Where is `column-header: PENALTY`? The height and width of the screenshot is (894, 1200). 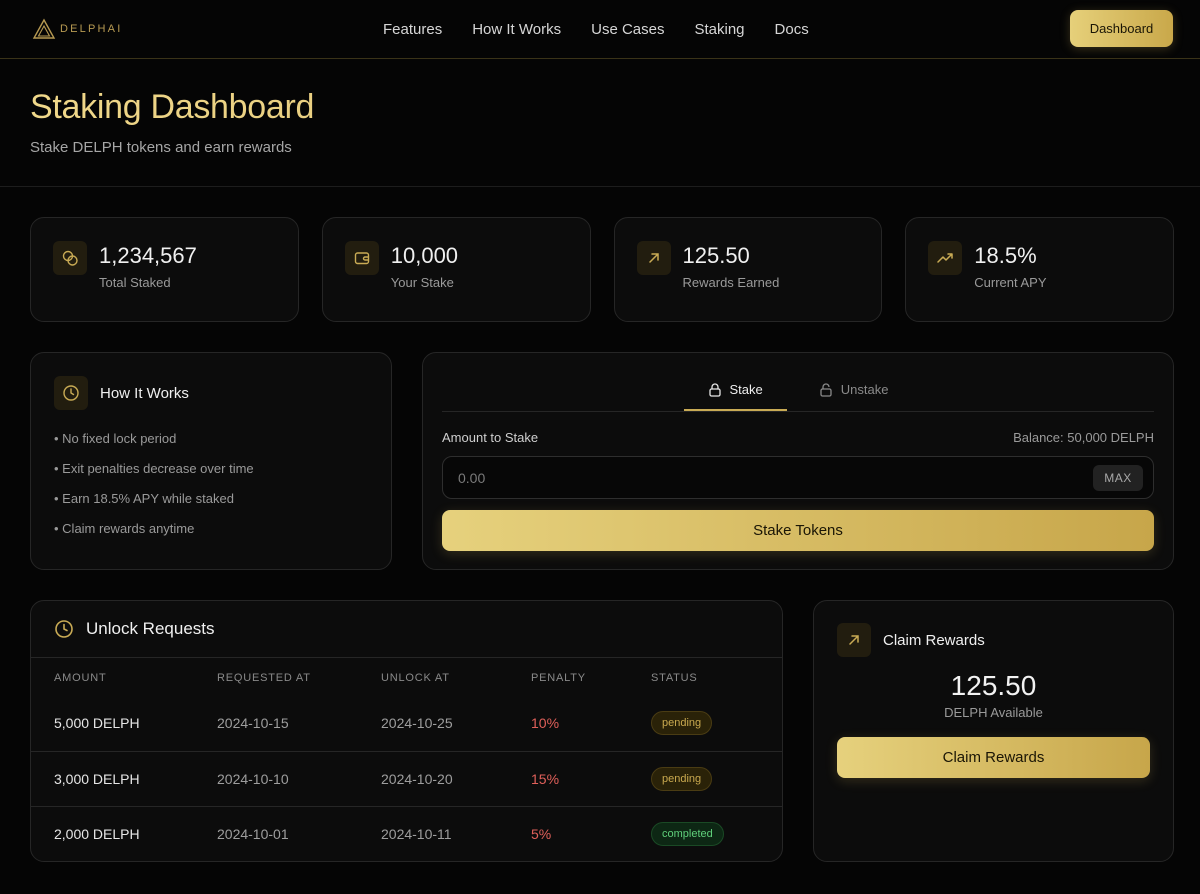 column-header: PENALTY is located at coordinates (558, 678).